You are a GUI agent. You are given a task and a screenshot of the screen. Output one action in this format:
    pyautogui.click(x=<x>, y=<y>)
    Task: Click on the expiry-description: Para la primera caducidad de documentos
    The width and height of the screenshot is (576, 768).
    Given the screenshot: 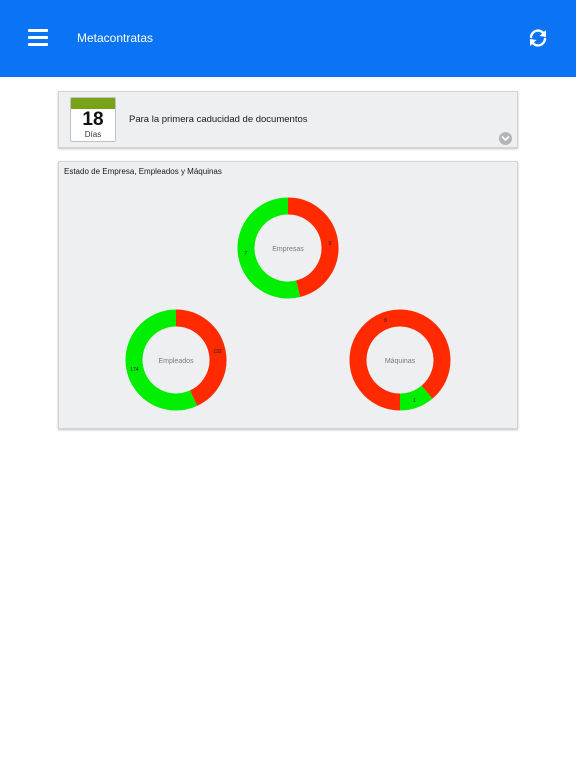 What is the action you would take?
    pyautogui.click(x=218, y=119)
    